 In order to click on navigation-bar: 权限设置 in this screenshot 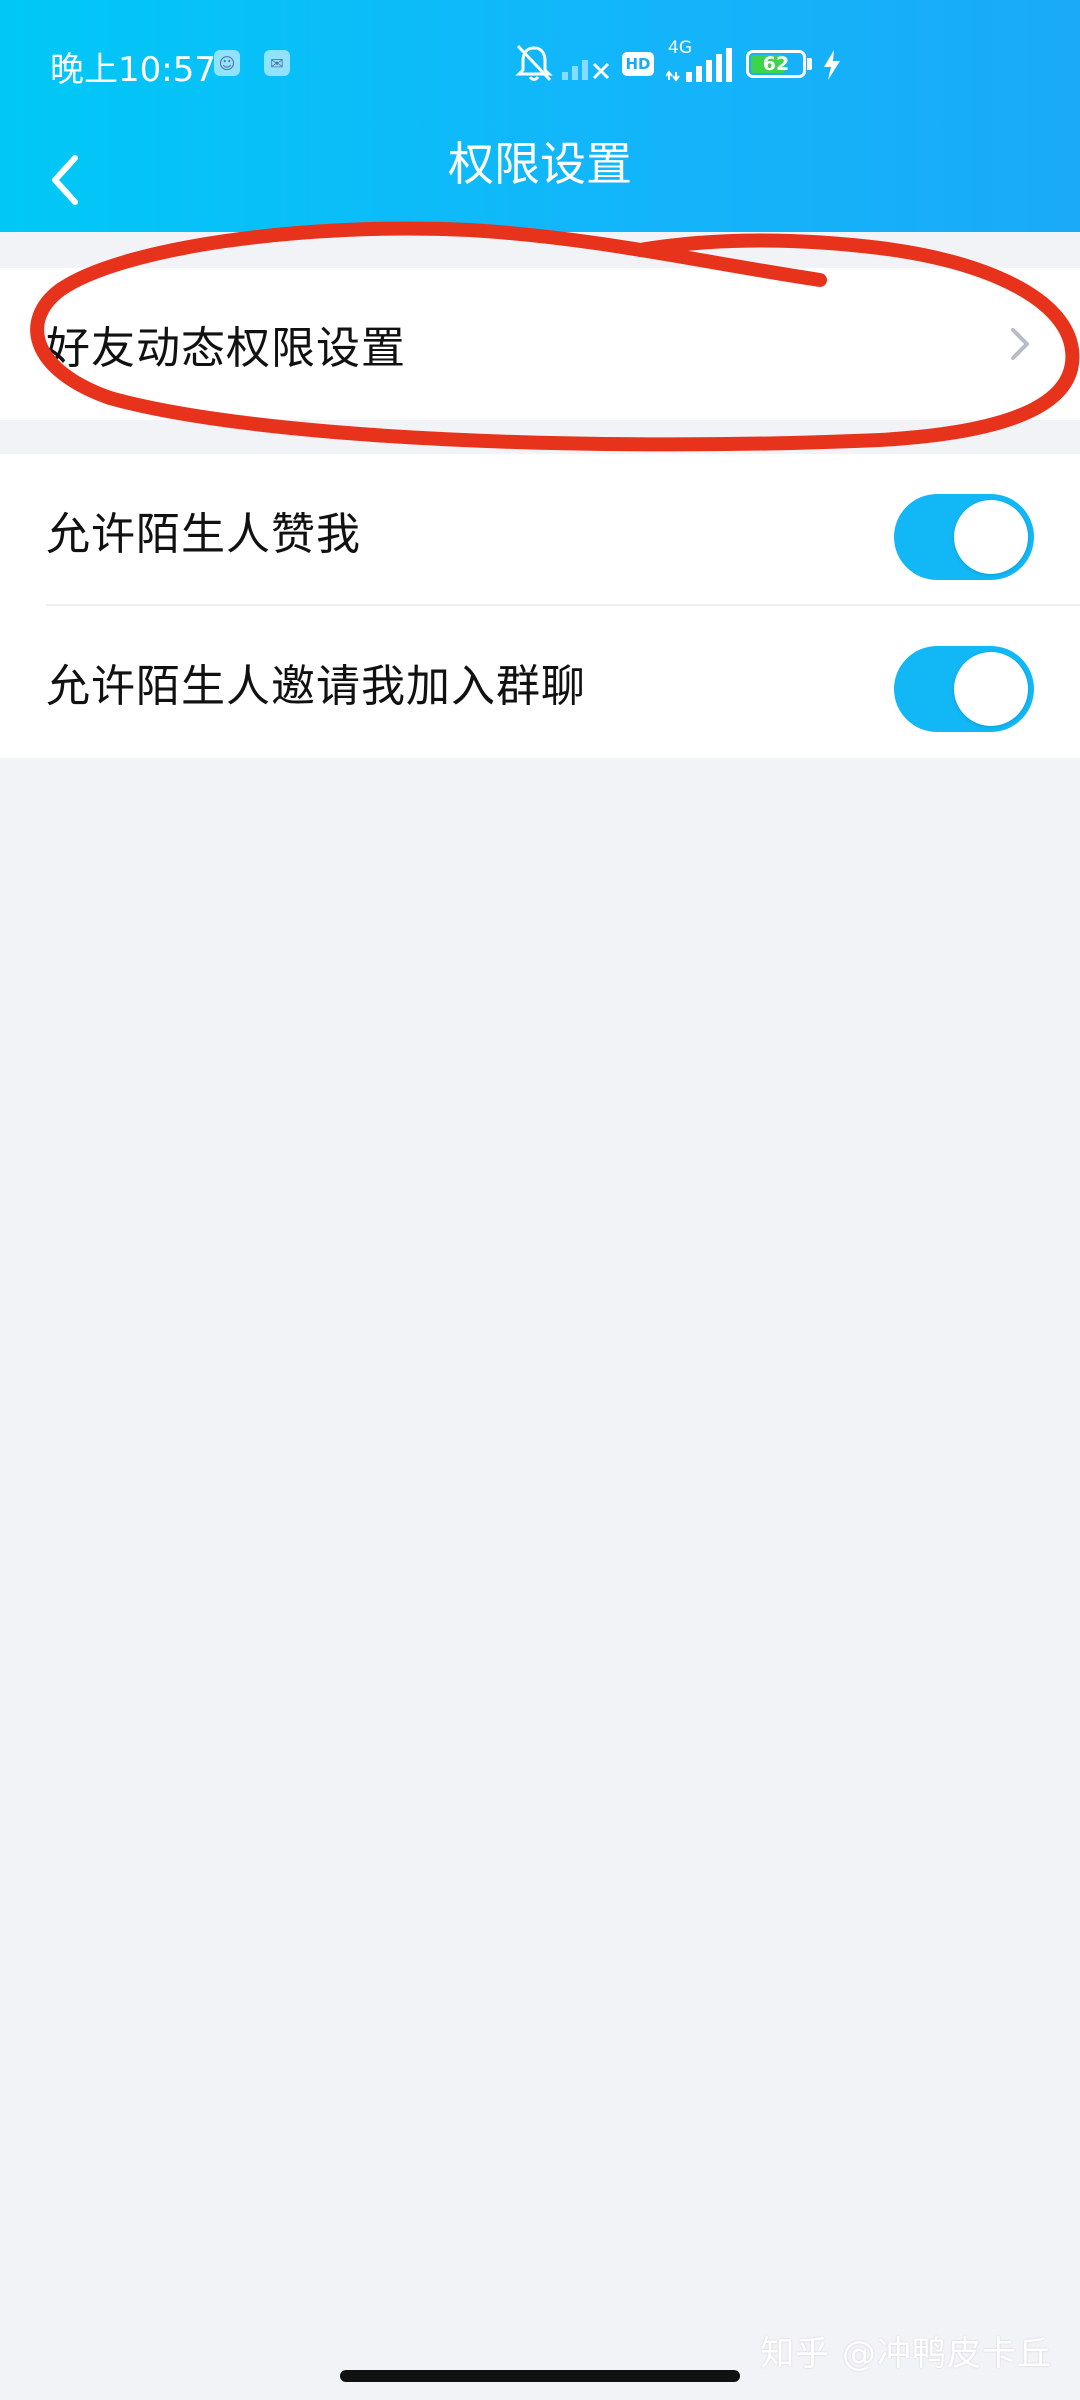, I will do `click(540, 180)`.